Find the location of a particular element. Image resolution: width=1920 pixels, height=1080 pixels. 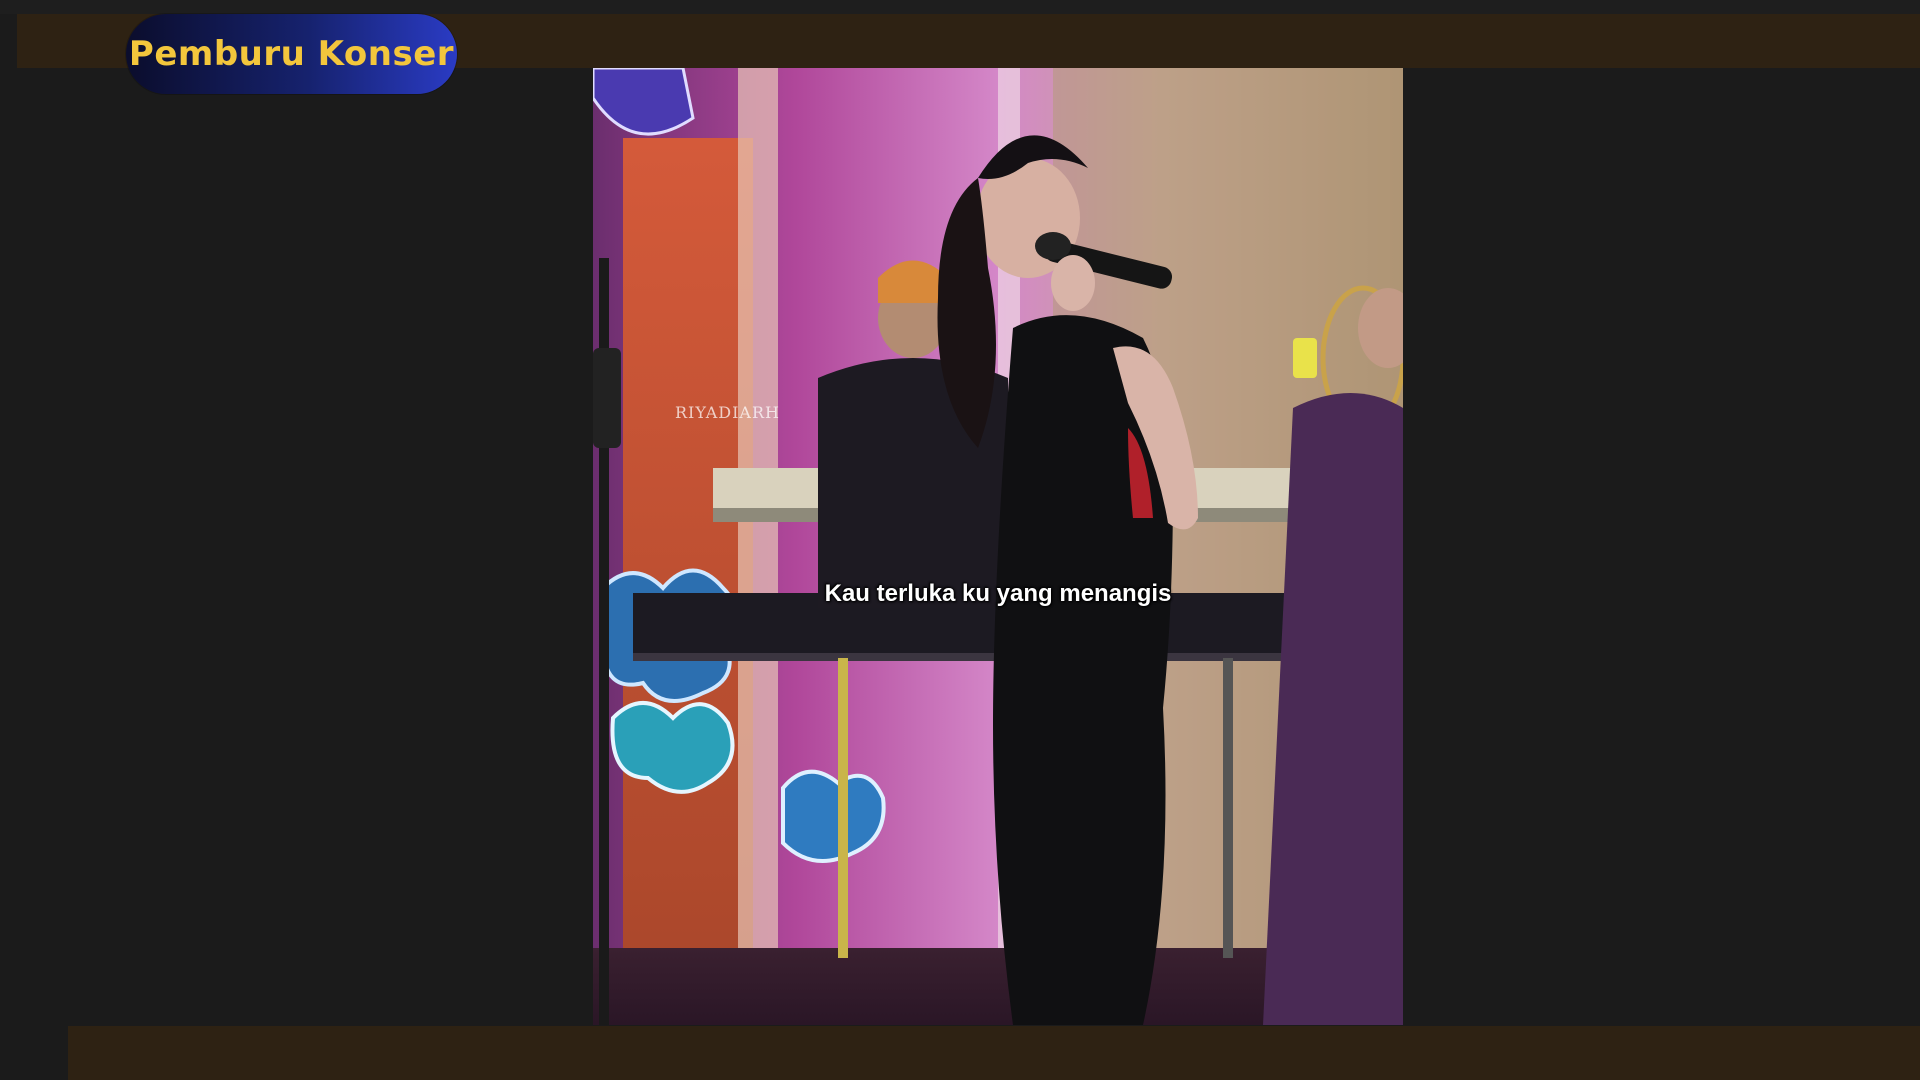

brand-name: Pemburu Konser is located at coordinates (291, 54).